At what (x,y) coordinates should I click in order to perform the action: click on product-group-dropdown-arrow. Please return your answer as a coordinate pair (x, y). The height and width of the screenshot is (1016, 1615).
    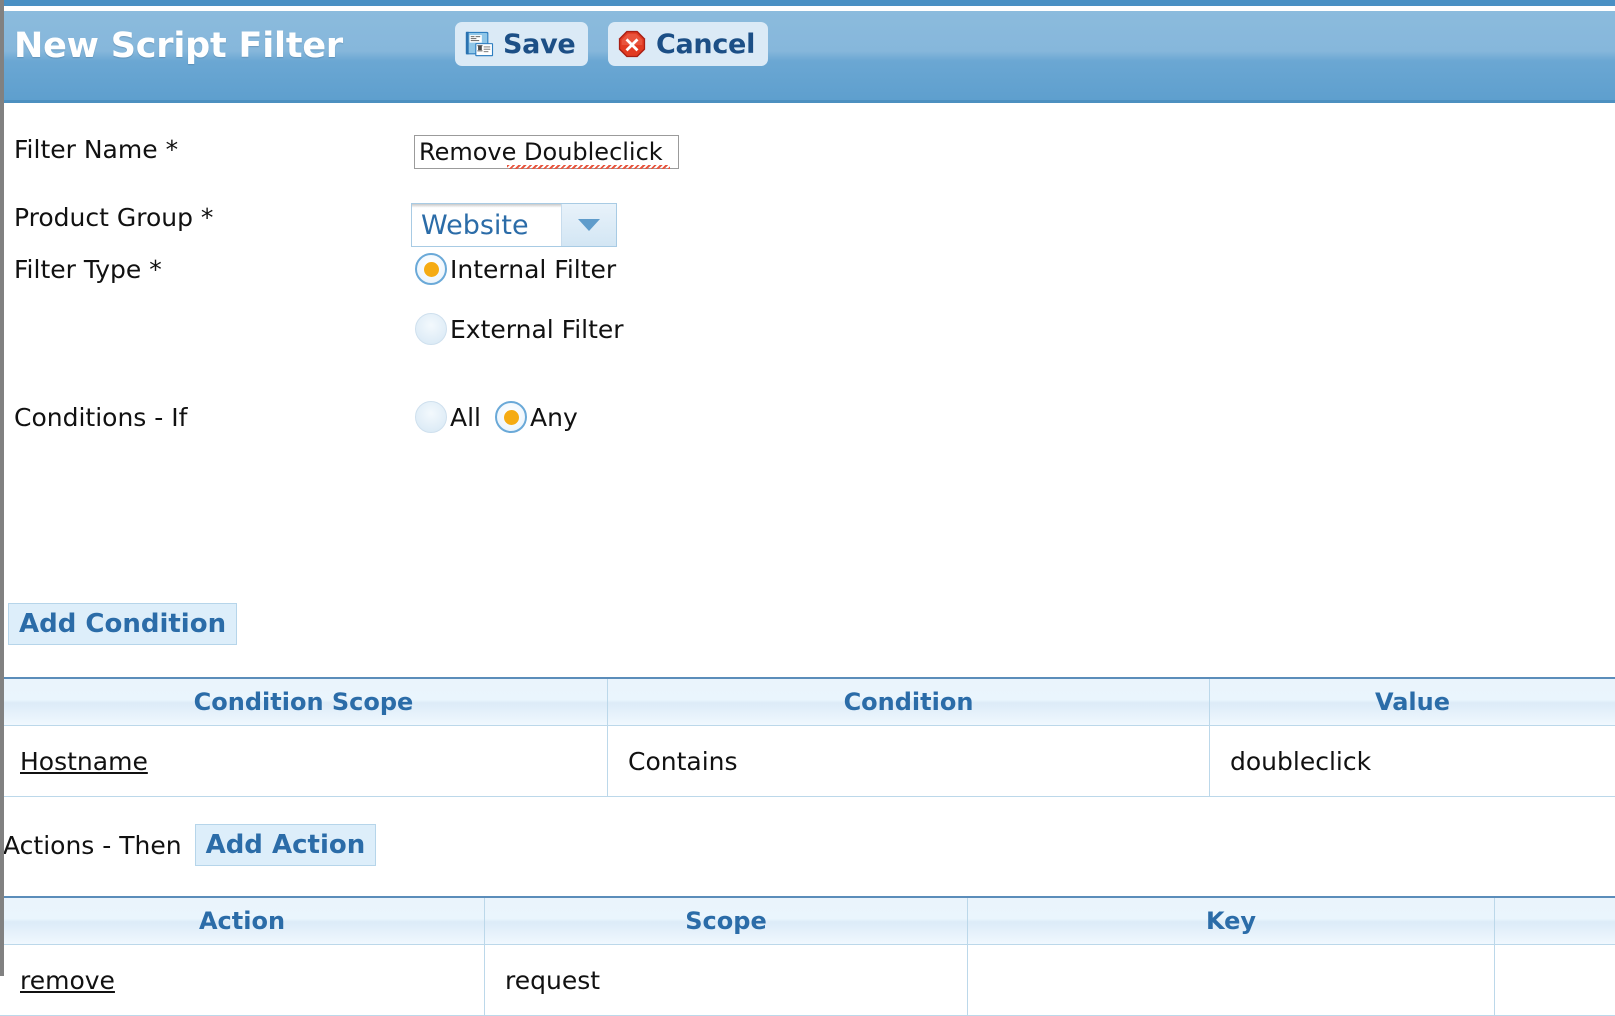
    Looking at the image, I should click on (589, 225).